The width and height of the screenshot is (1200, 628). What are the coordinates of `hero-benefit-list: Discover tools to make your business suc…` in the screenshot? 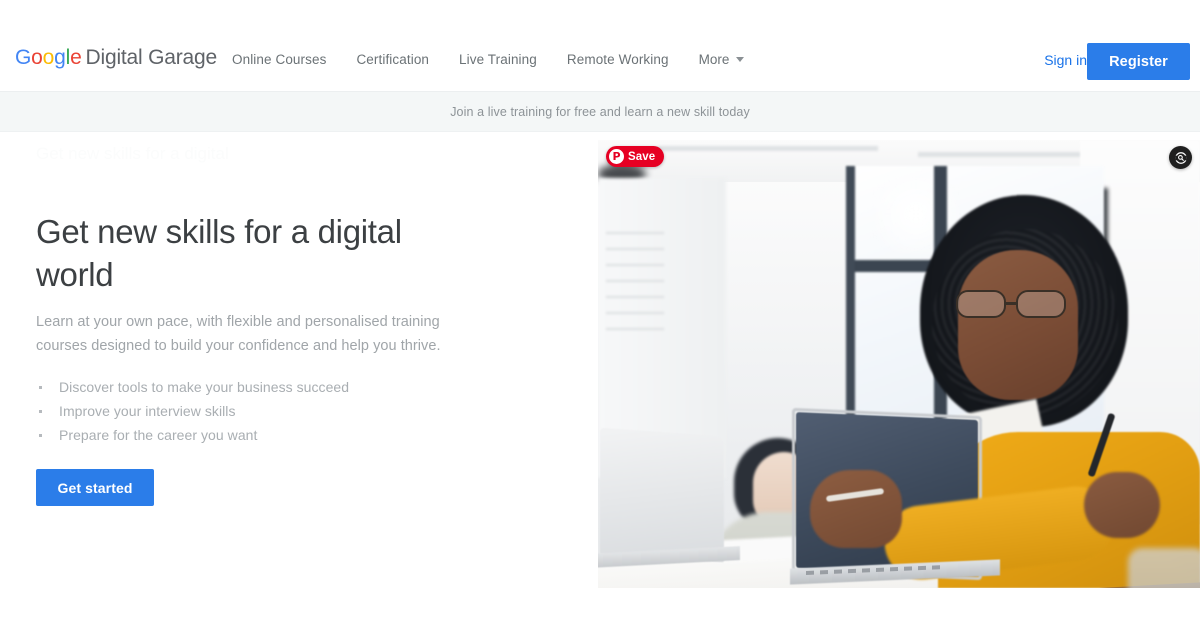 It's located at (256, 411).